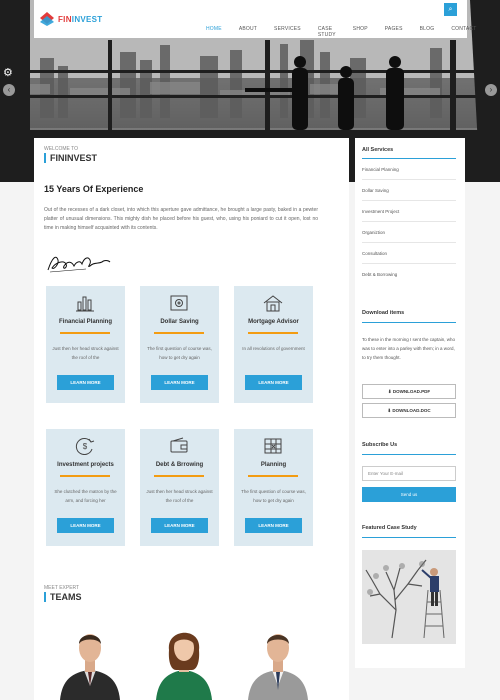 This screenshot has height=700, width=500. I want to click on service-title: Financial Planning, so click(85, 322).